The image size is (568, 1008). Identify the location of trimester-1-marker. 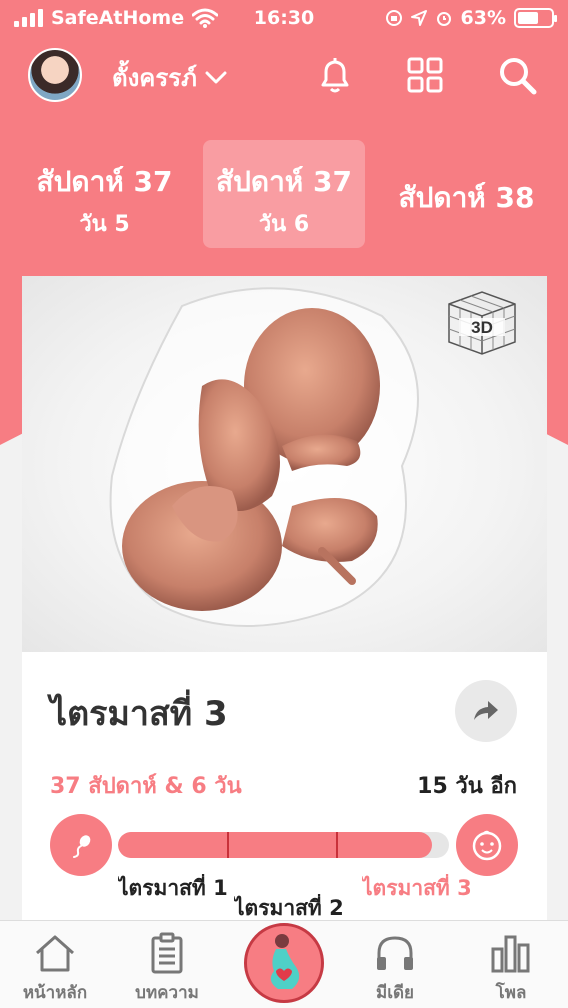
(228, 845).